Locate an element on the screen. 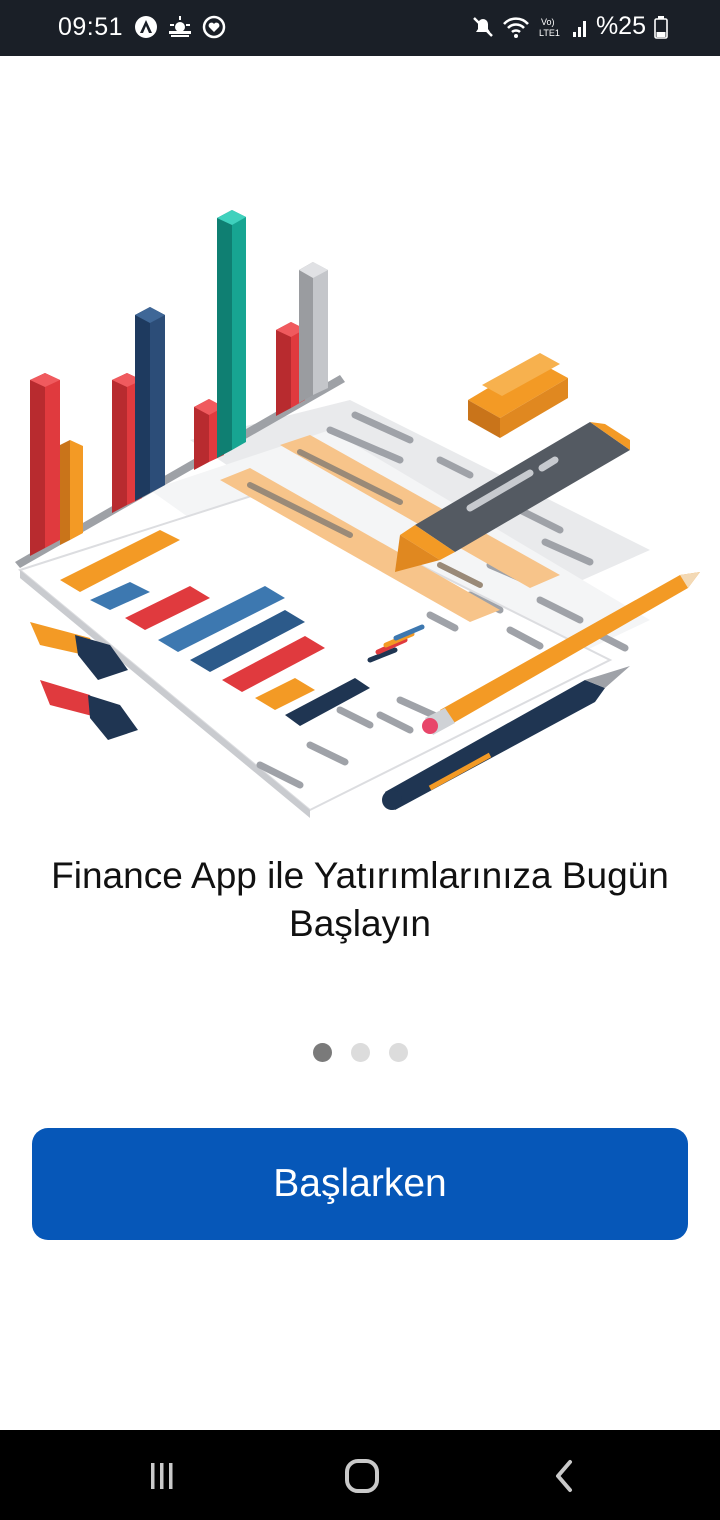  system-nav-bar is located at coordinates (360, 1475).